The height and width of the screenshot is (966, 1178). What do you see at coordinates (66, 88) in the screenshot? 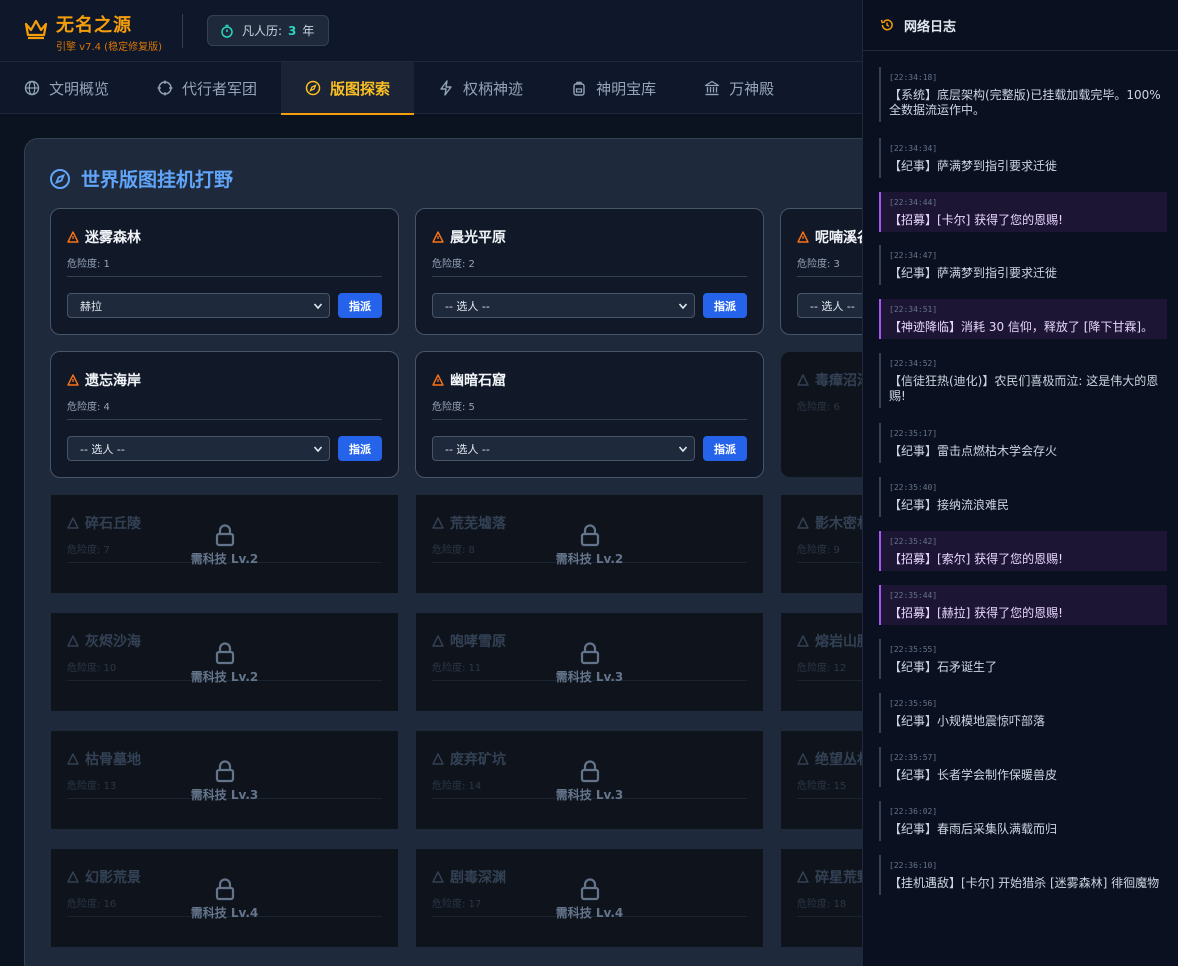
I see `tab-overview: 文明概览` at bounding box center [66, 88].